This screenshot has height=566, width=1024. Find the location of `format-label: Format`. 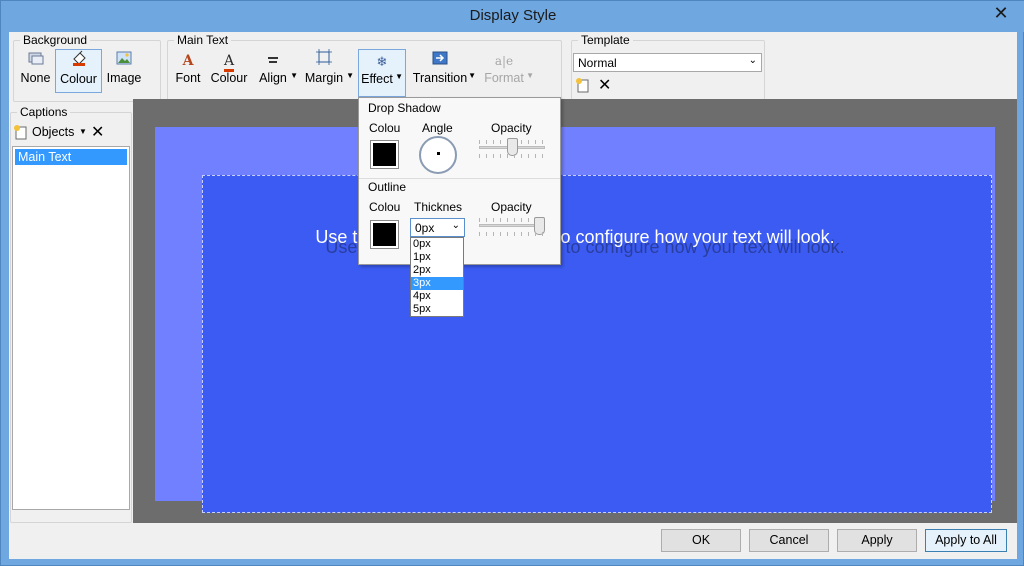

format-label: Format is located at coordinates (504, 78).